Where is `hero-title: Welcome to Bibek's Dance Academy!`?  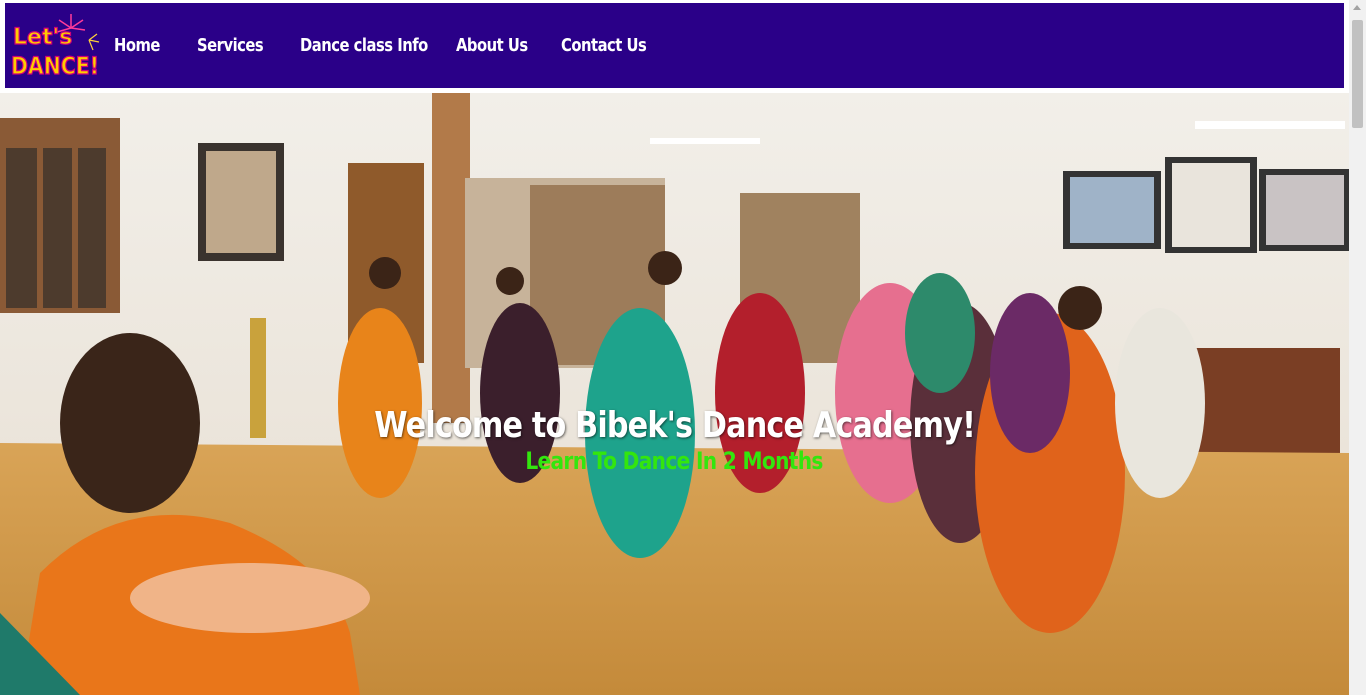
hero-title: Welcome to Bibek's Dance Academy! is located at coordinates (675, 425).